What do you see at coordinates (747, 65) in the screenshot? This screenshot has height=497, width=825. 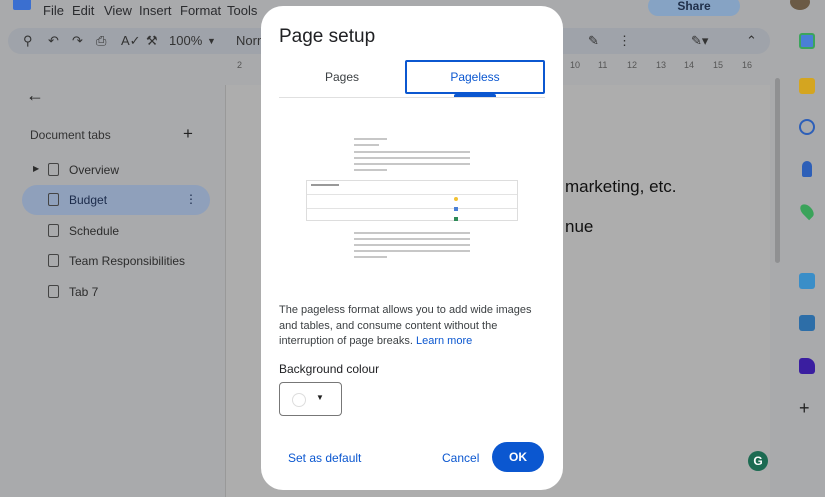 I see `ruler-tick: 16` at bounding box center [747, 65].